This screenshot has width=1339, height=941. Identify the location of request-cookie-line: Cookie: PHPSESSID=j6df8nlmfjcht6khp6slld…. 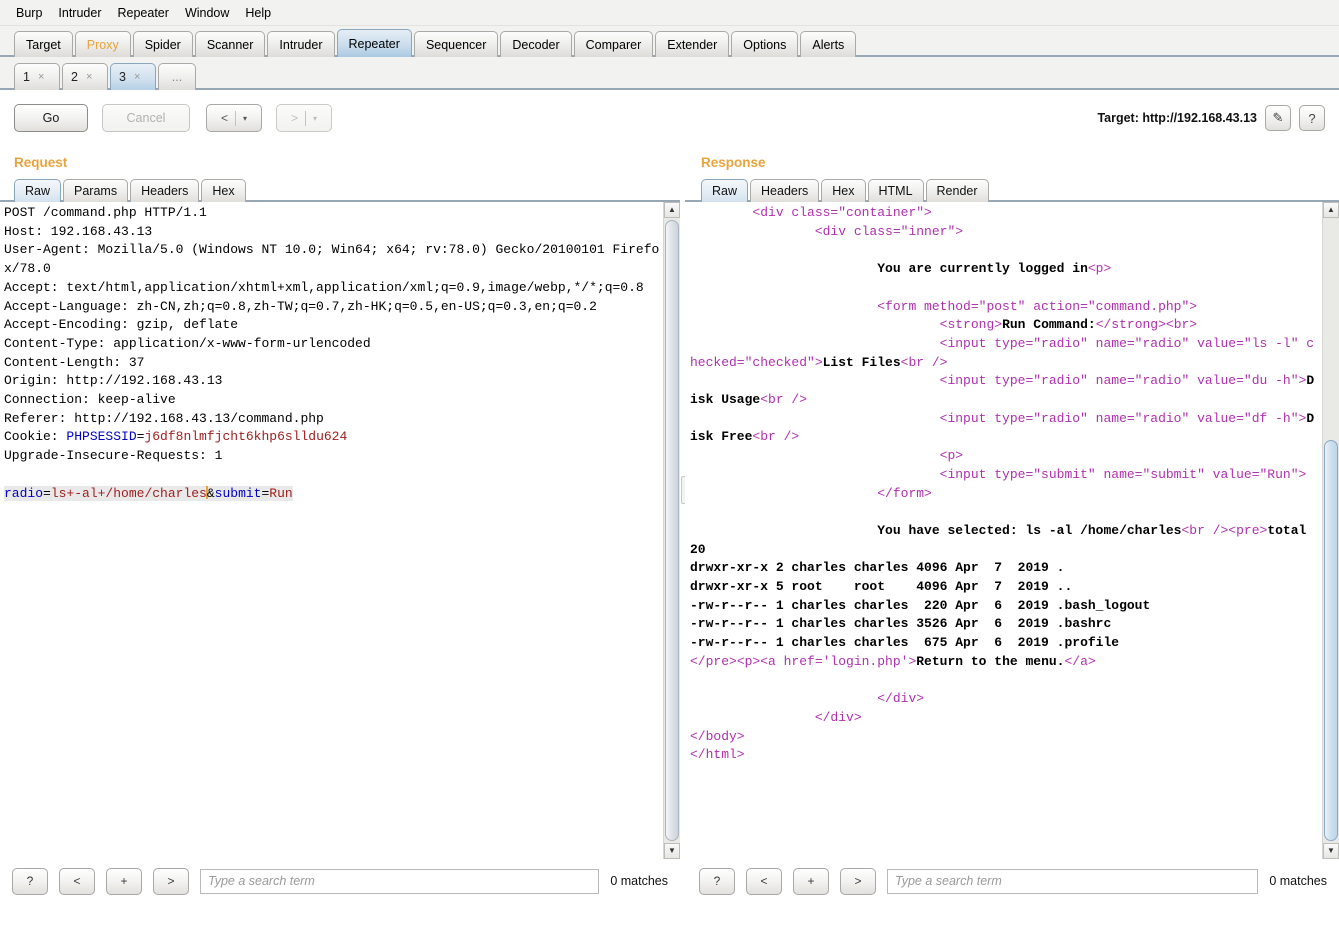
(175, 436).